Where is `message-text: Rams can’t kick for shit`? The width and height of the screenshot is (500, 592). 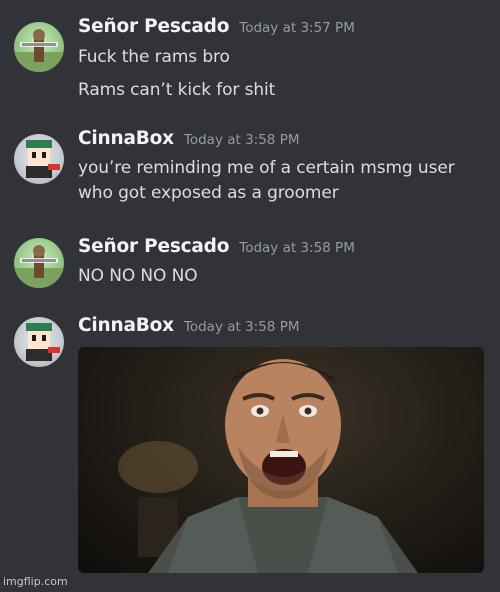 message-text: Rams can’t kick for shit is located at coordinates (177, 90).